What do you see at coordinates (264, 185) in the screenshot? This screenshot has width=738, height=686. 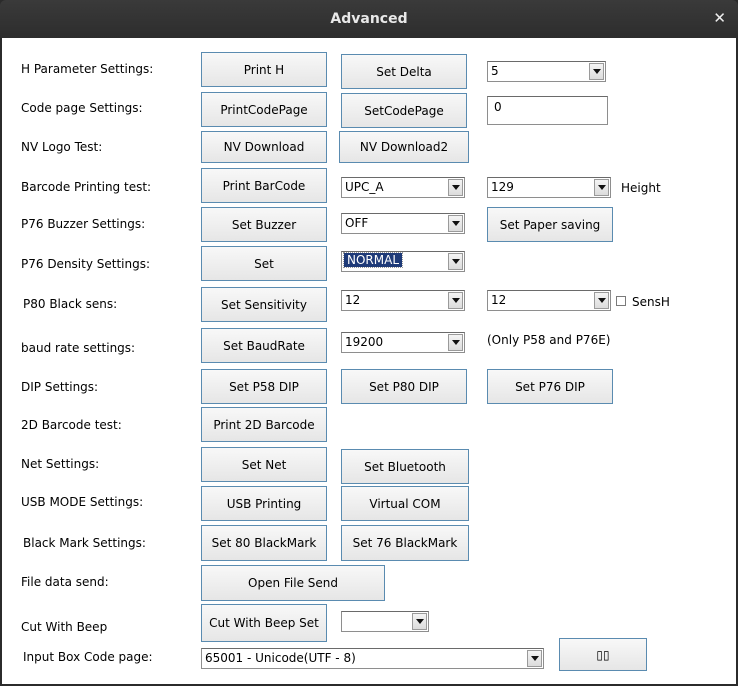 I see `print-barcode-button: Print BarCode` at bounding box center [264, 185].